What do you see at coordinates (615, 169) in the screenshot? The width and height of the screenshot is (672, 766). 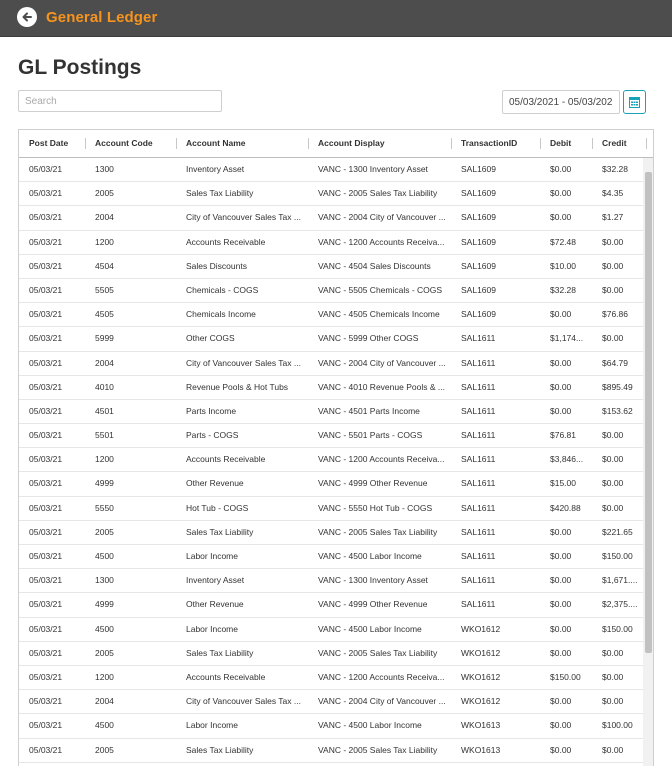 I see `cell-credit: $32.28` at bounding box center [615, 169].